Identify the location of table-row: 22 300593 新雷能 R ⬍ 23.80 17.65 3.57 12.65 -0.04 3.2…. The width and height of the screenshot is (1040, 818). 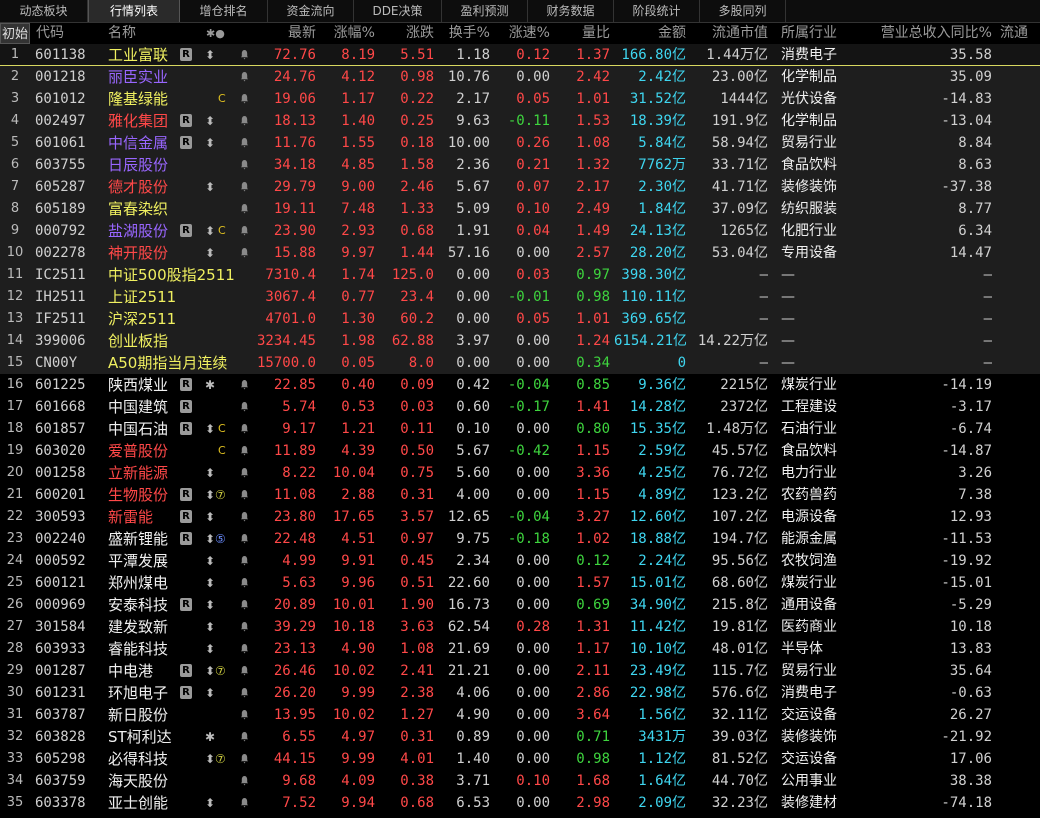
(520, 517).